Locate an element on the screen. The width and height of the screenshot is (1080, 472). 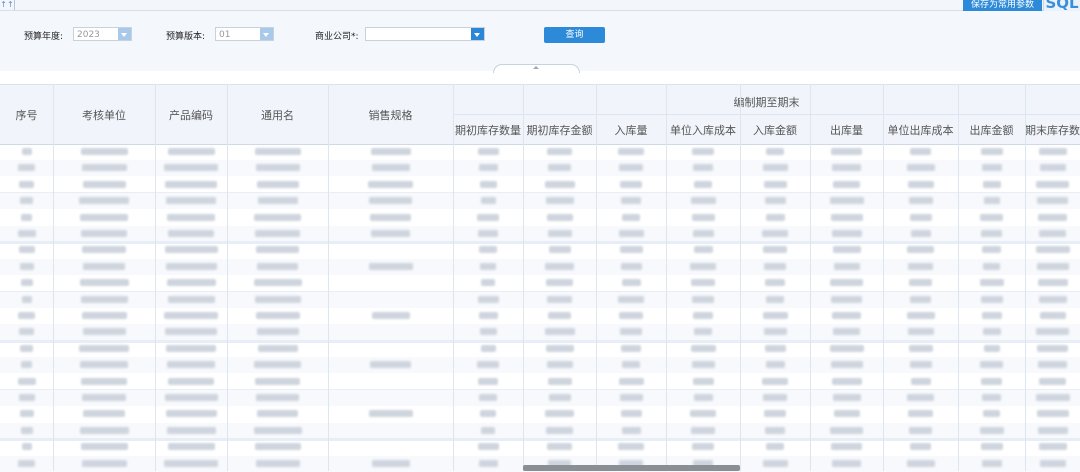
collapse-toggle is located at coordinates (536, 68).